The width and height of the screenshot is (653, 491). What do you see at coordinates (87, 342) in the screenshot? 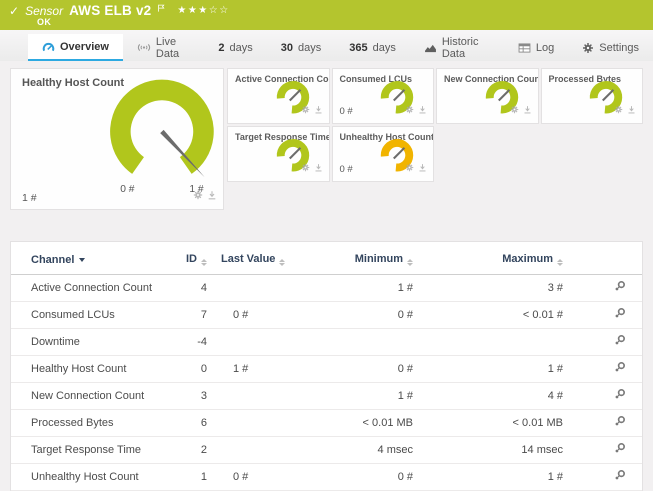
I see `channel-name: Downtime` at bounding box center [87, 342].